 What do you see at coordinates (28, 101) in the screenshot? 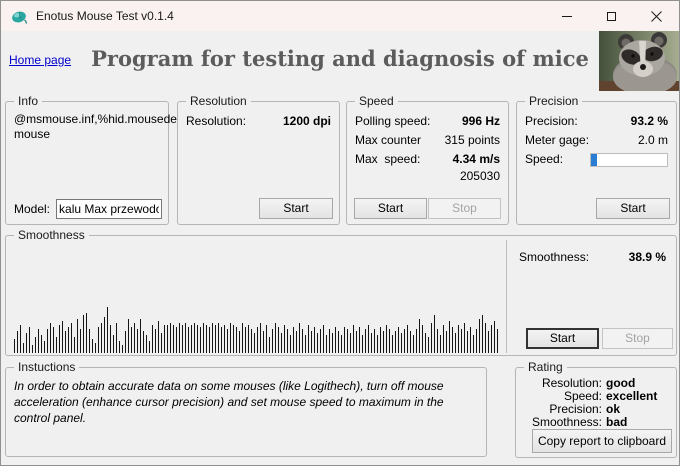
I see `info-legend: Info` at bounding box center [28, 101].